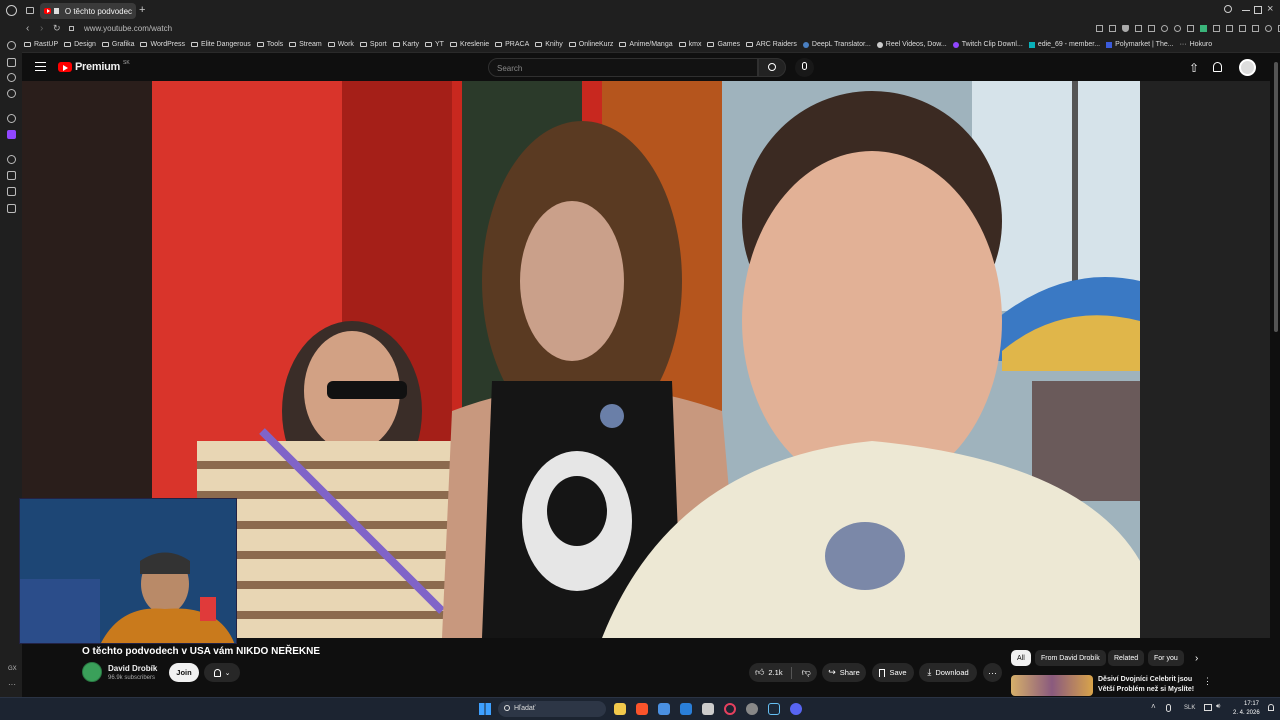 Image resolution: width=1280 pixels, height=720 pixels. Describe the element at coordinates (1271, 707) in the screenshot. I see `notification-bell-icon` at that location.